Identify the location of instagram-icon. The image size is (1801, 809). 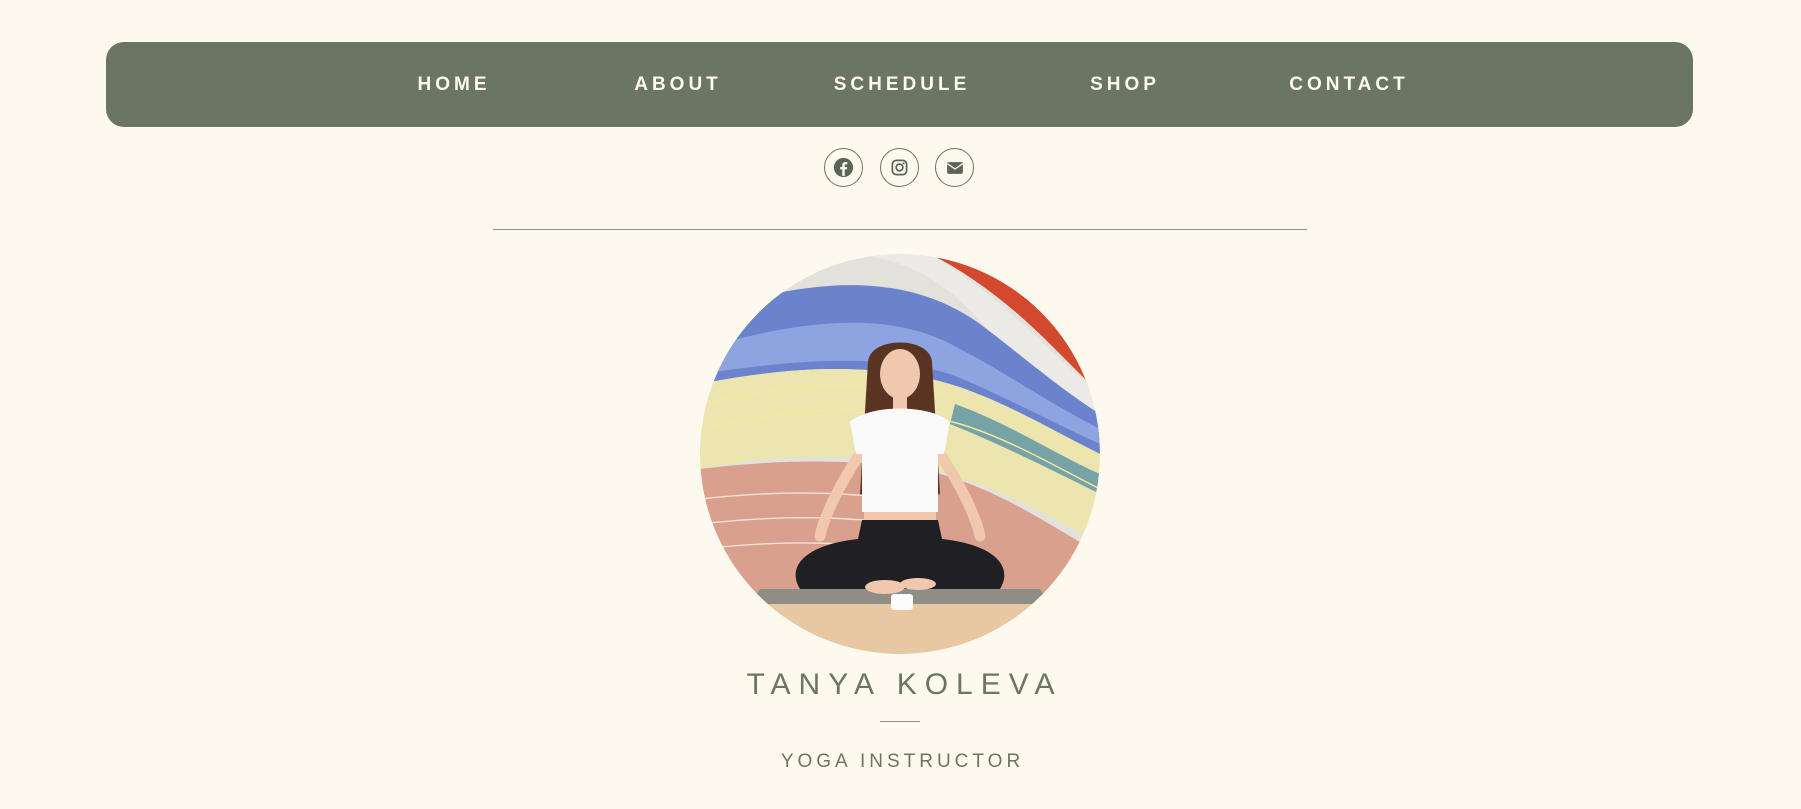
(899, 167).